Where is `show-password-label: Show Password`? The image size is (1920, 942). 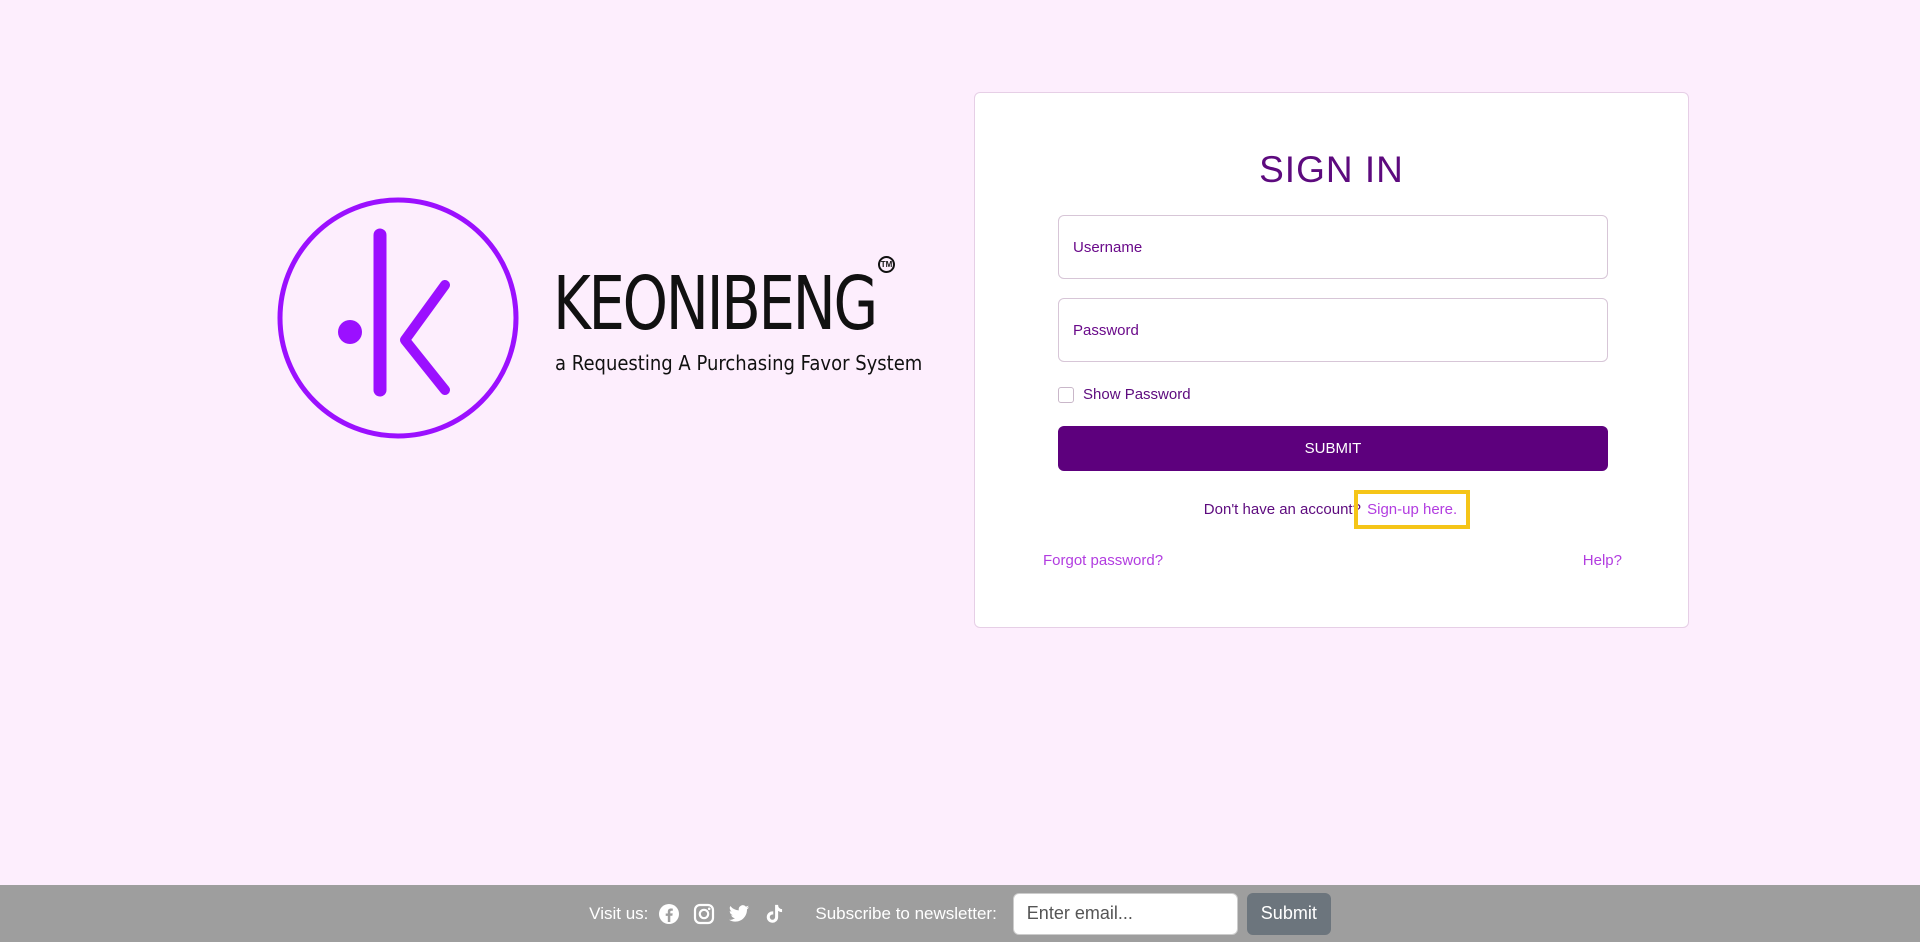 show-password-label: Show Password is located at coordinates (1137, 394).